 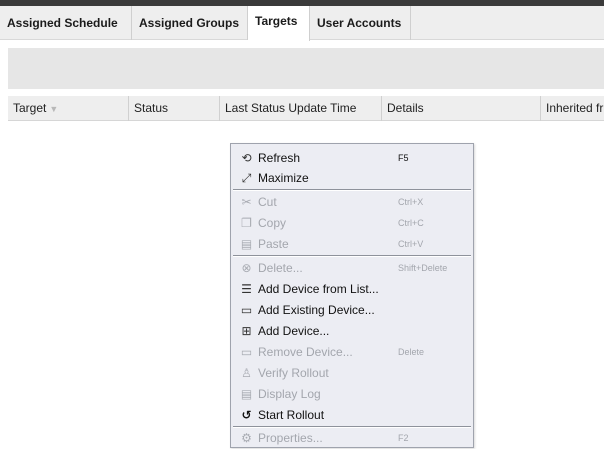 What do you see at coordinates (461, 108) in the screenshot?
I see `column-header-details: Details` at bounding box center [461, 108].